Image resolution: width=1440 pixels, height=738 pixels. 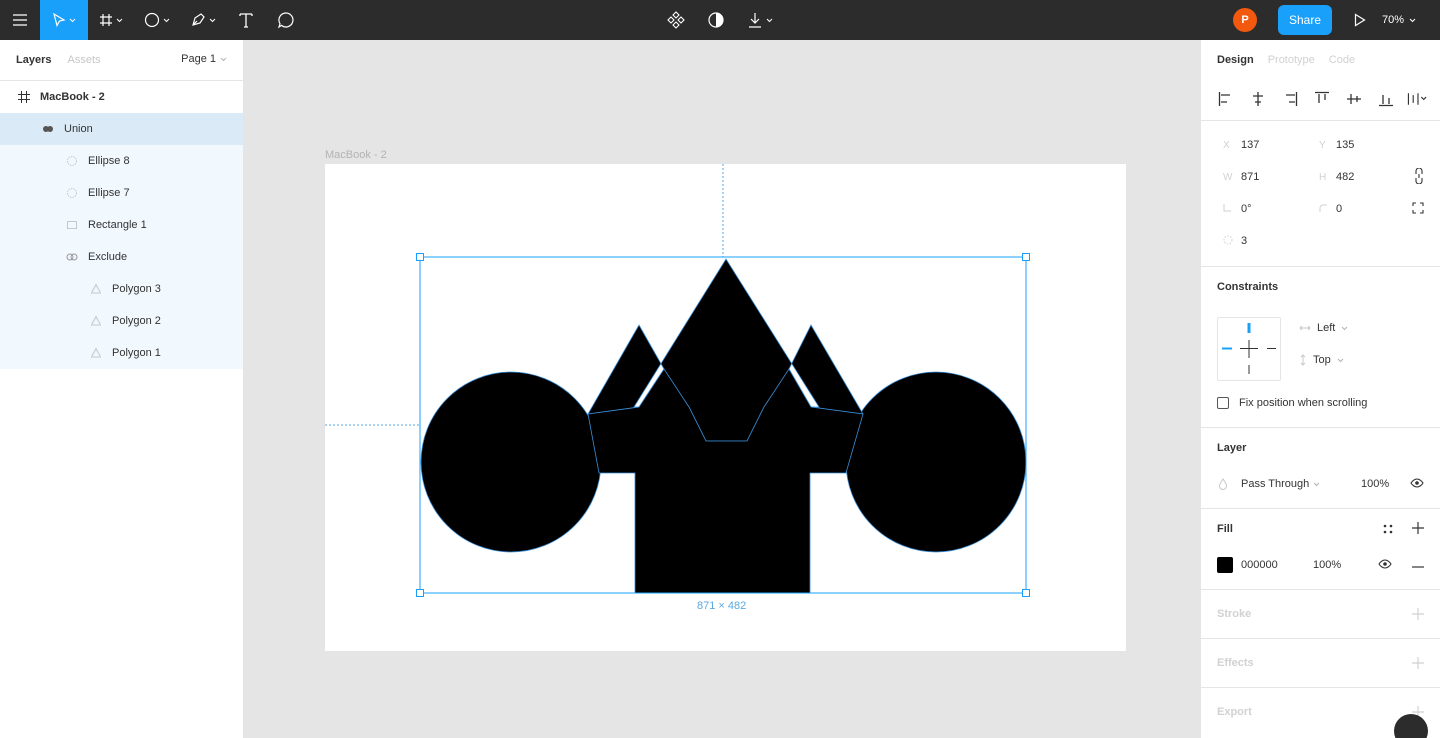 What do you see at coordinates (1230, 177) in the screenshot?
I see `width-field: W 871` at bounding box center [1230, 177].